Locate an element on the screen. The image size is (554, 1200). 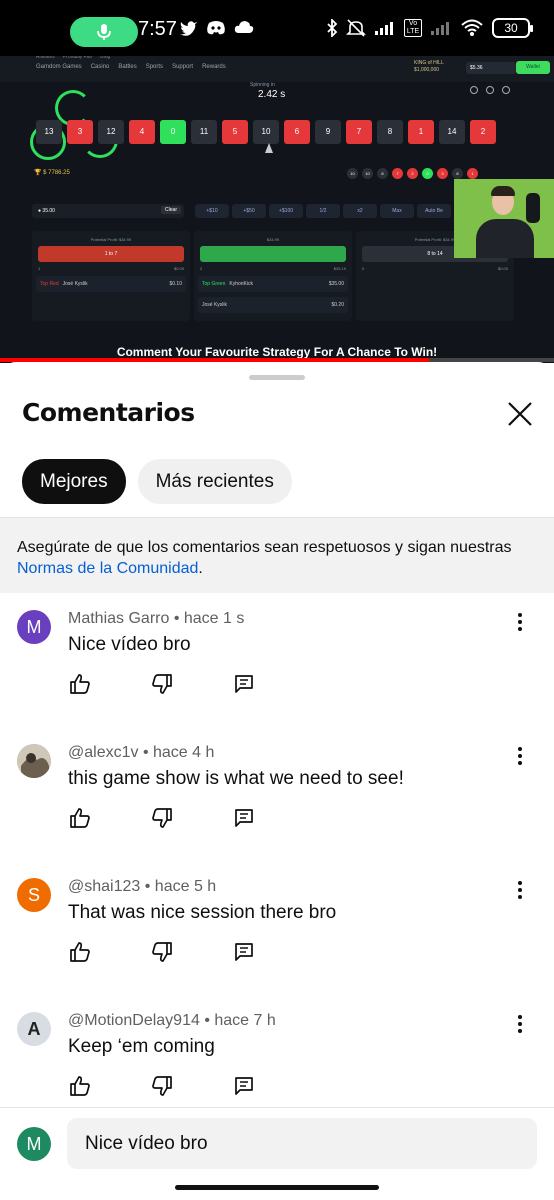
comment-avatar is located at coordinates (34, 761).